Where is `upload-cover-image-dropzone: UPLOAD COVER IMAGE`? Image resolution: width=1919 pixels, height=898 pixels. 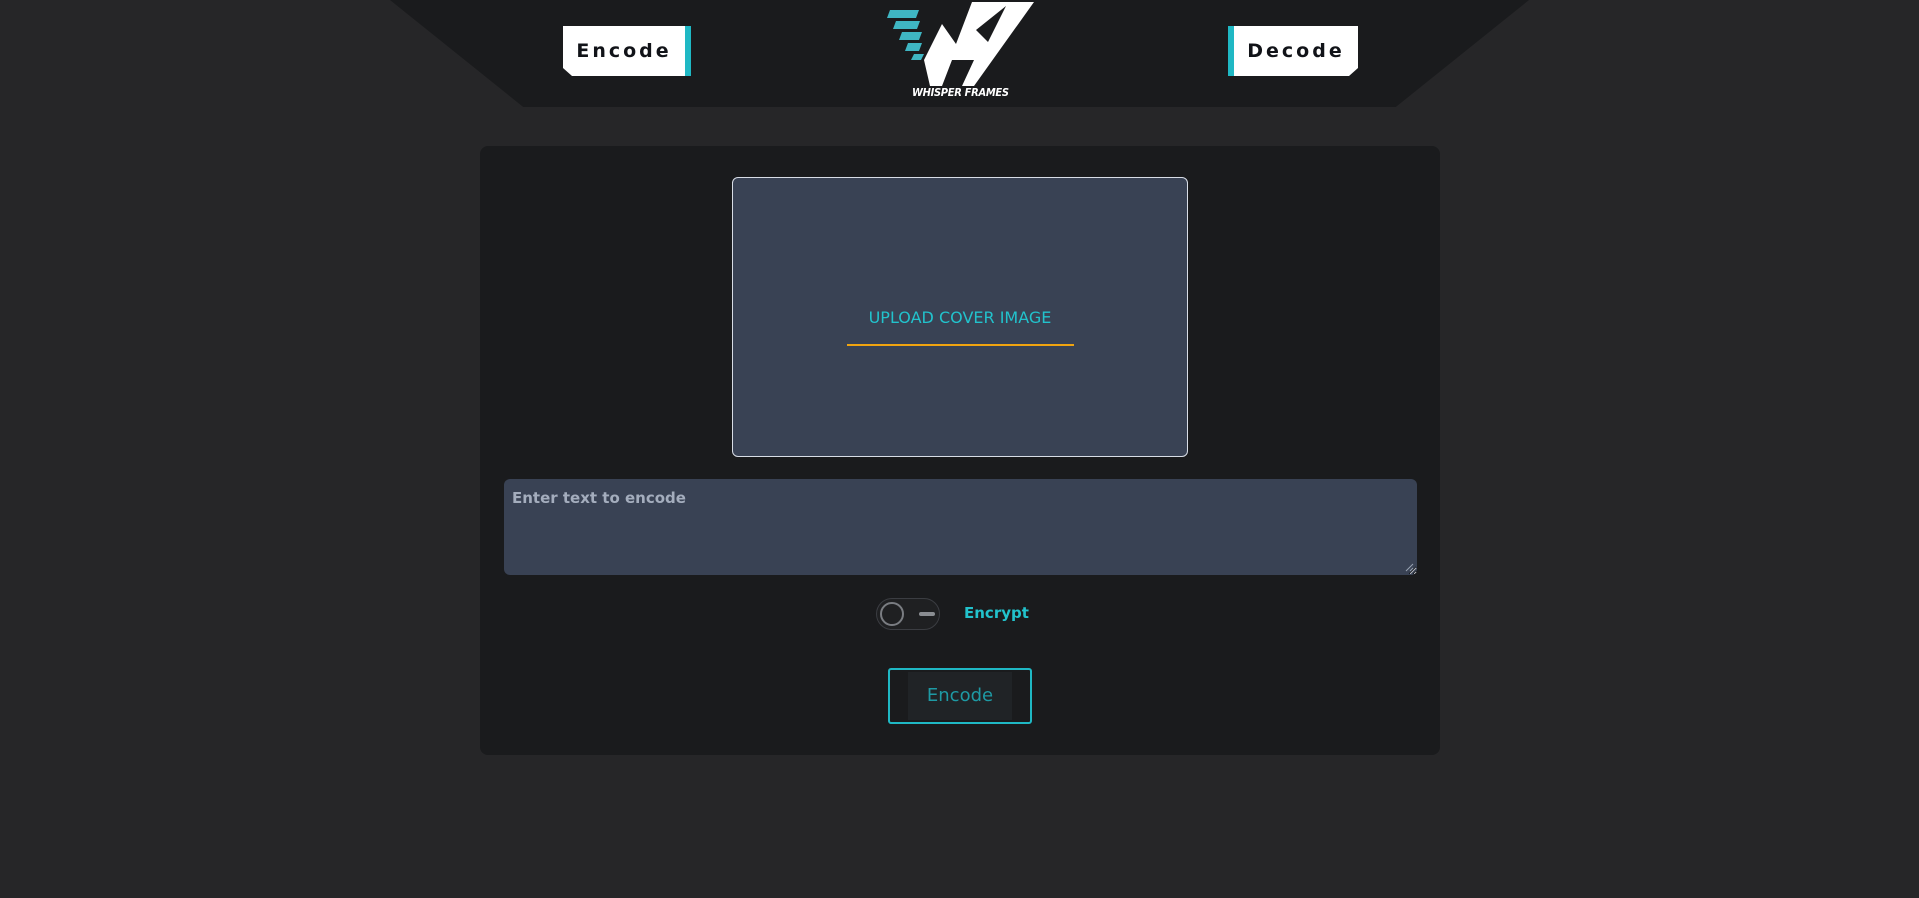 upload-cover-image-dropzone: UPLOAD COVER IMAGE is located at coordinates (960, 317).